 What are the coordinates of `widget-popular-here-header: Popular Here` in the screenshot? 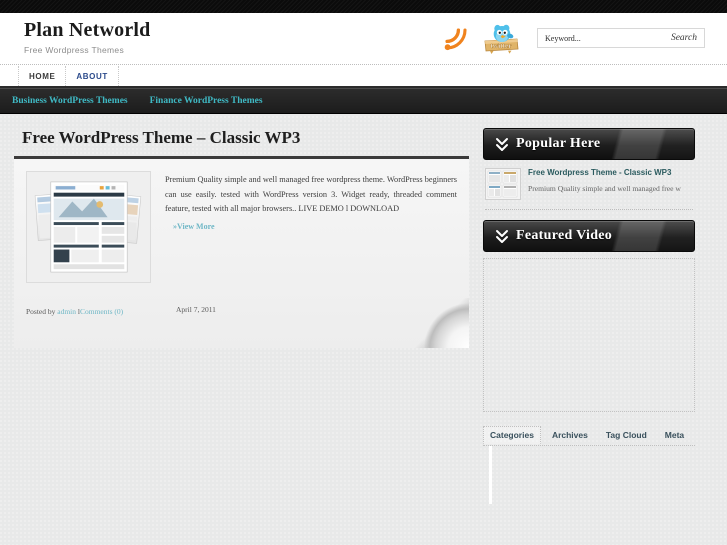 It's located at (589, 144).